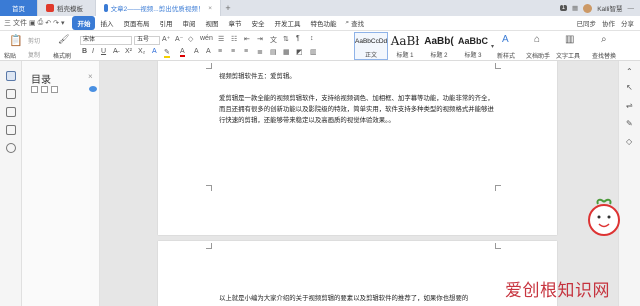  Describe the element at coordinates (629, 105) in the screenshot. I see `sliders-icon: ⇌` at that location.